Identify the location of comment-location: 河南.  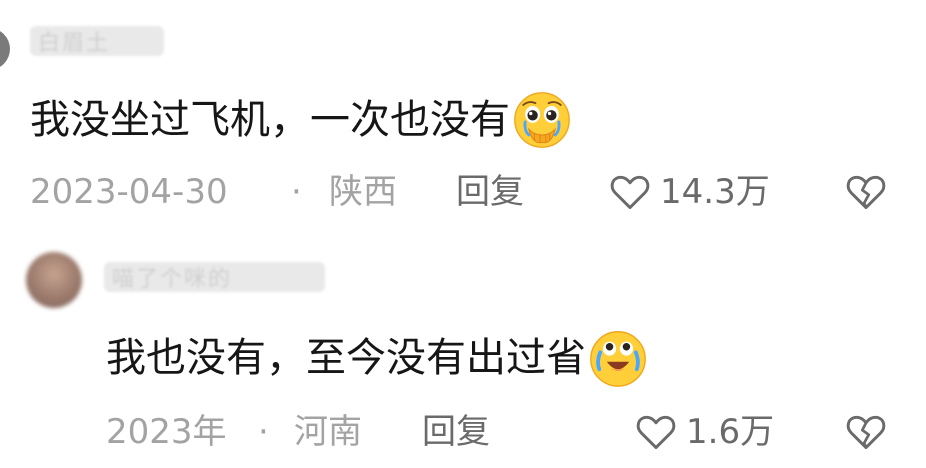
(328, 432).